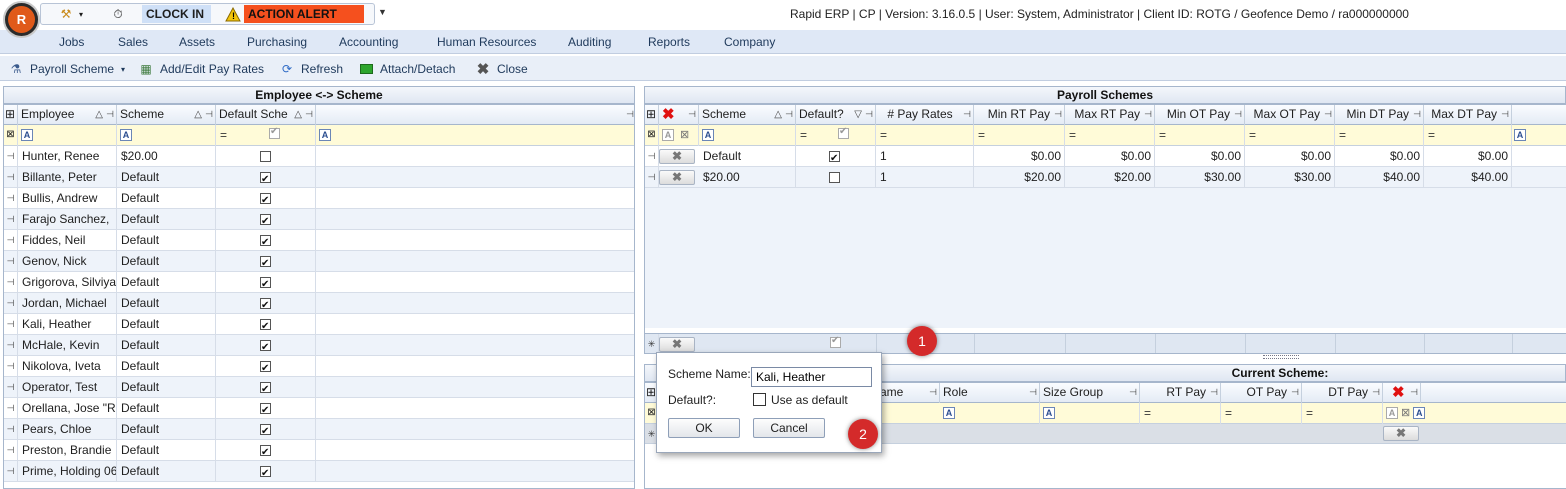  What do you see at coordinates (704, 428) in the screenshot?
I see `ok-button: OK` at bounding box center [704, 428].